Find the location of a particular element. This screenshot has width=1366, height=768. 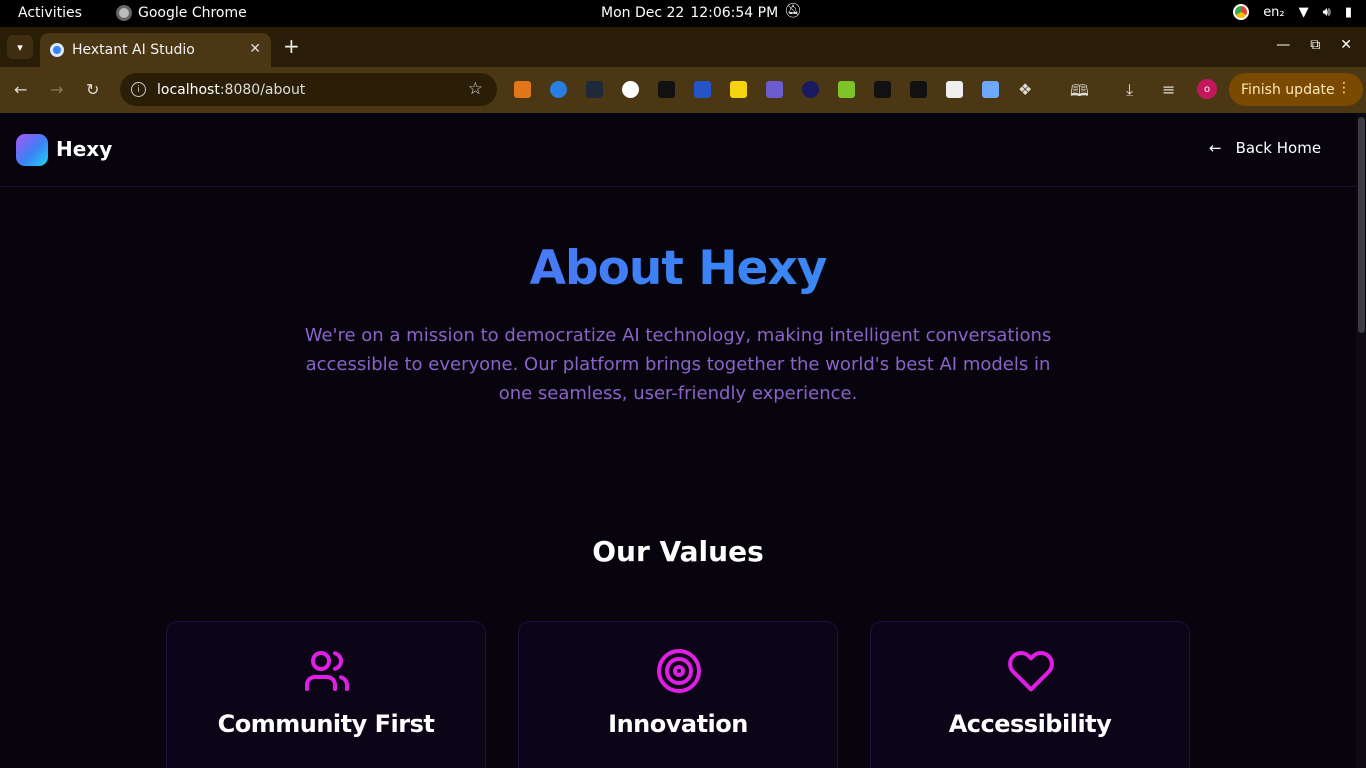

clock-date: Mon Dec 22 is located at coordinates (643, 13).